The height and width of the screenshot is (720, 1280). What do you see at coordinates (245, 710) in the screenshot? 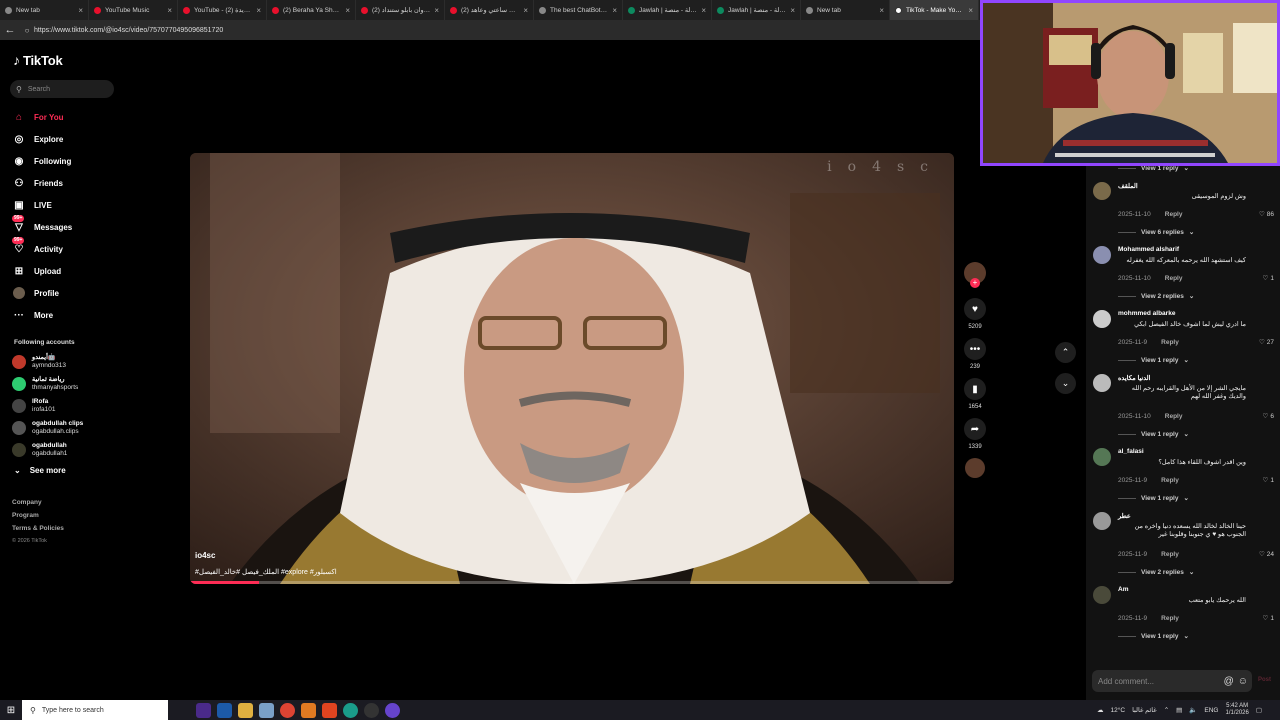
I see `file-explorer-icon` at bounding box center [245, 710].